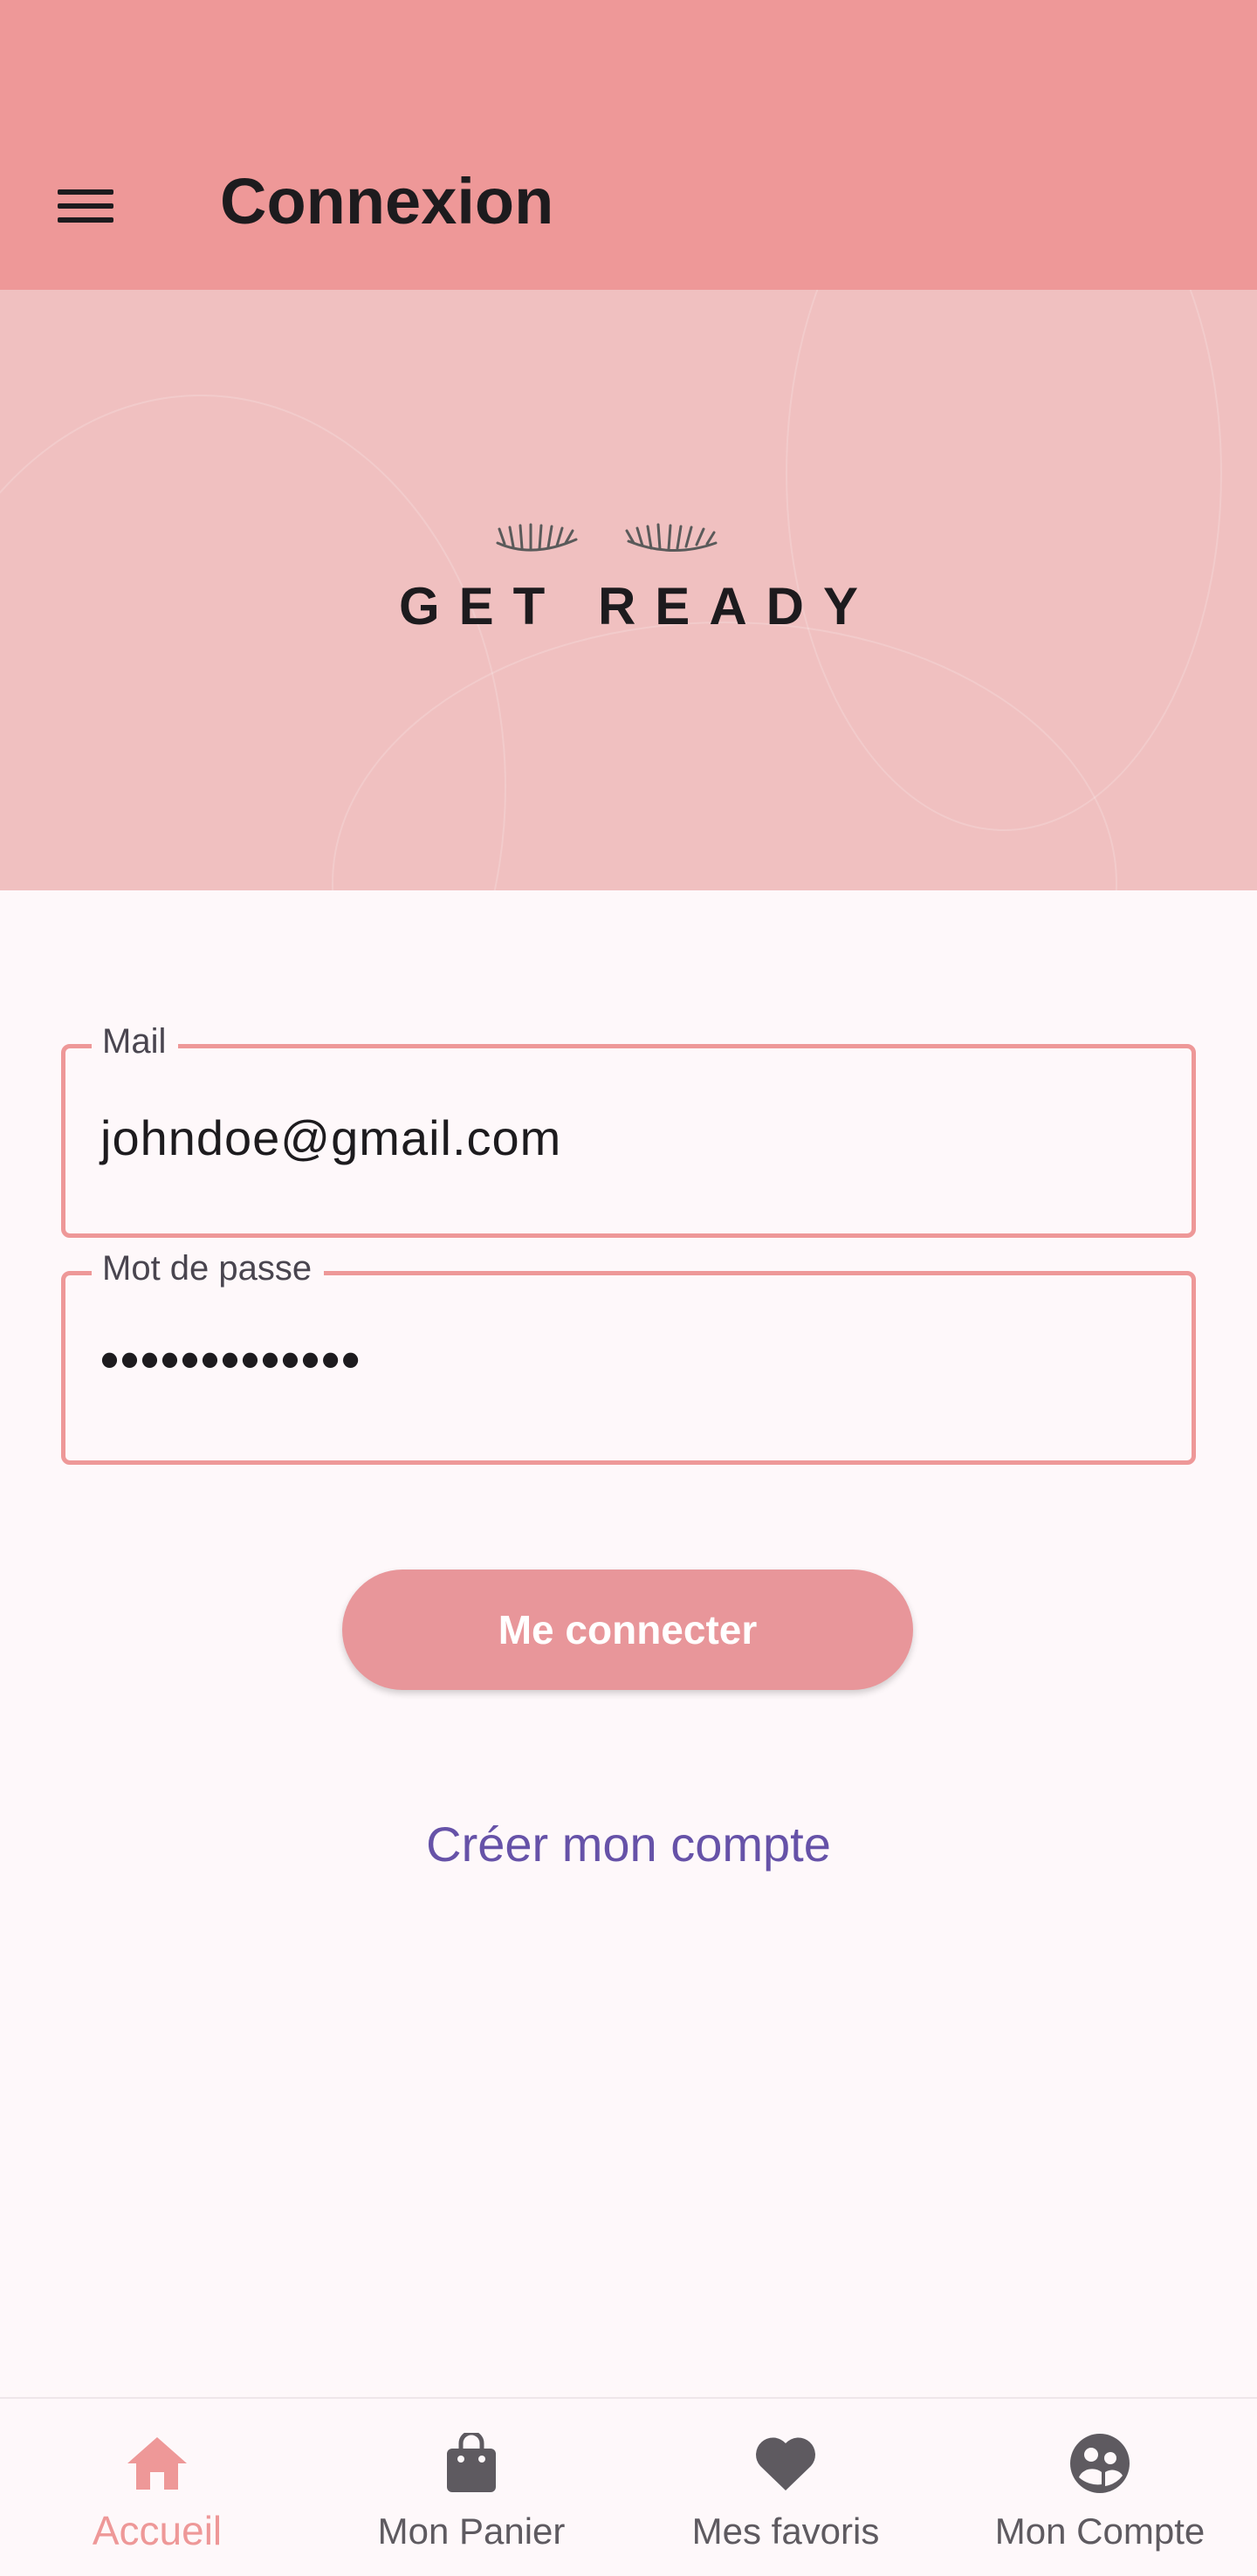 The height and width of the screenshot is (2576, 1257). I want to click on brand-logo-text: GET READY, so click(638, 606).